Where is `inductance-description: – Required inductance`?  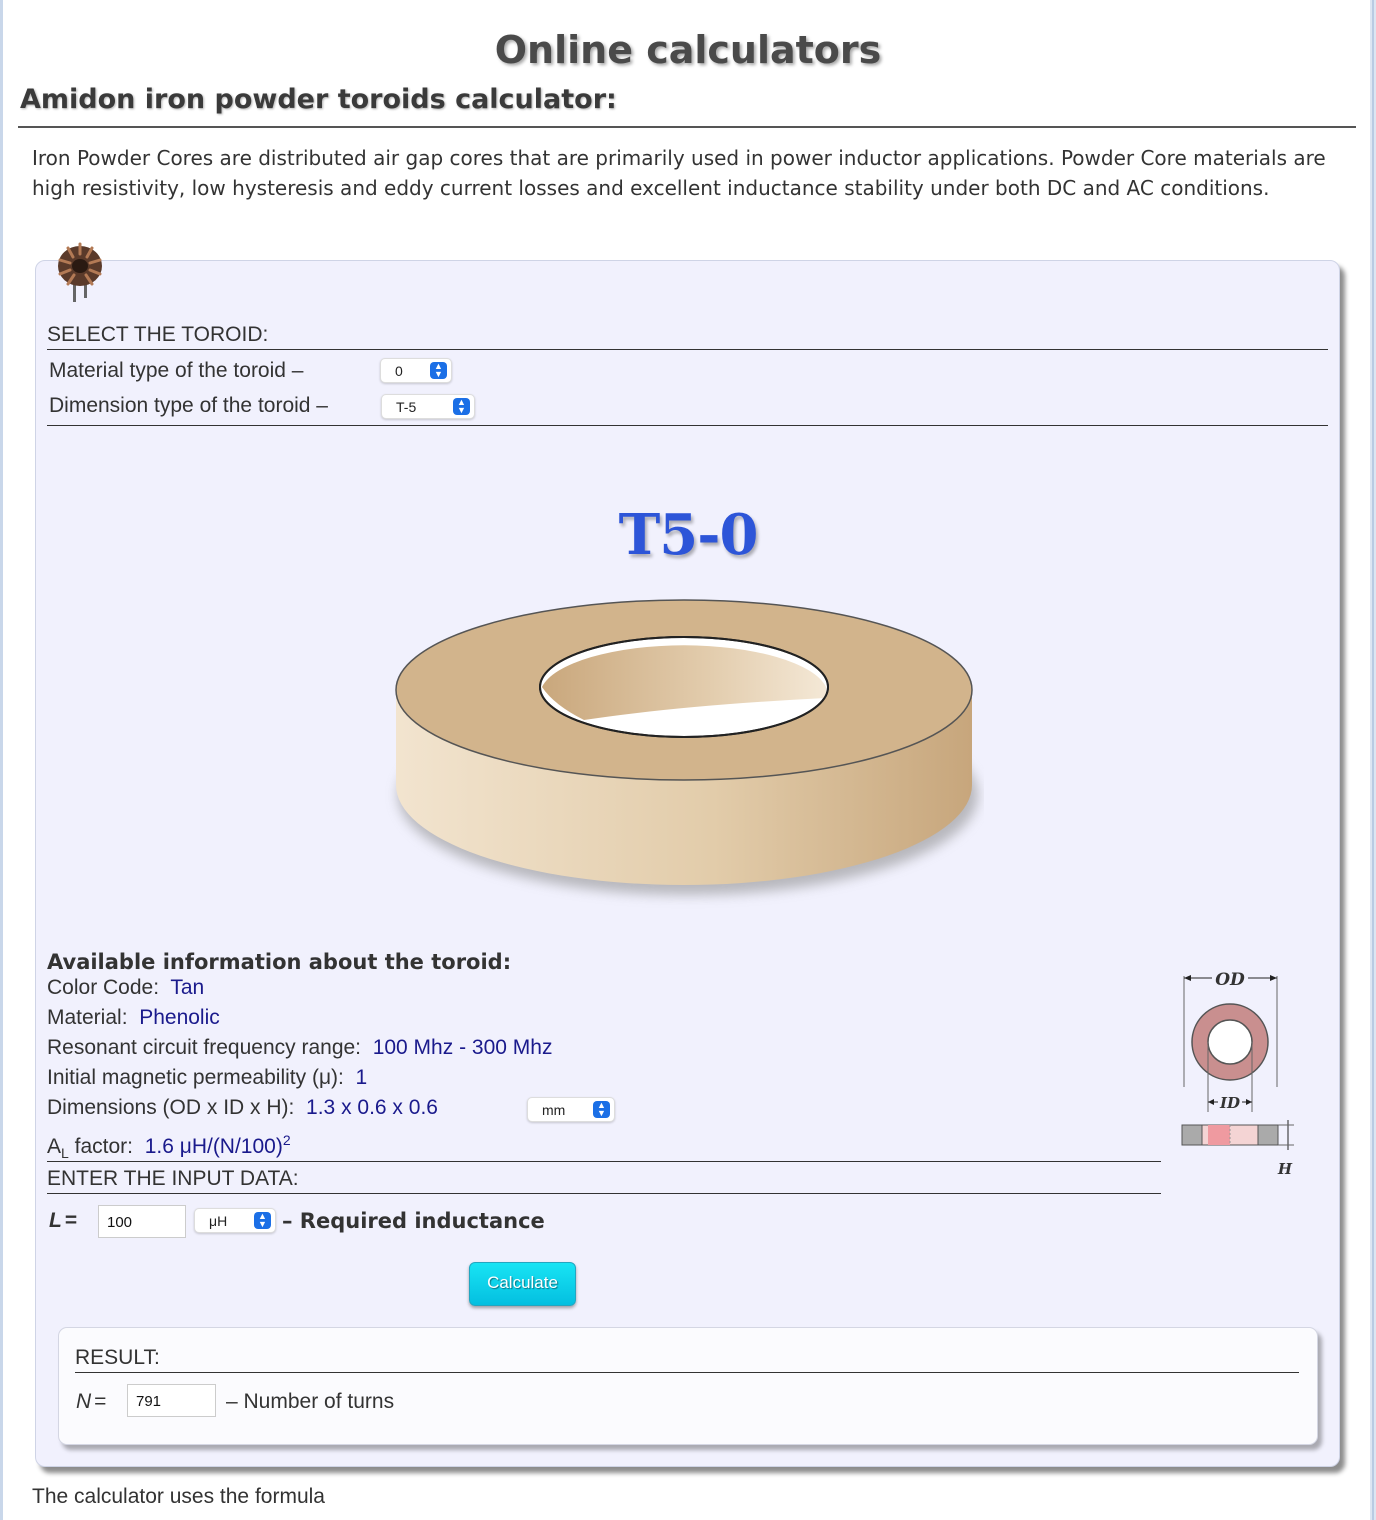
inductance-description: – Required inductance is located at coordinates (413, 1221).